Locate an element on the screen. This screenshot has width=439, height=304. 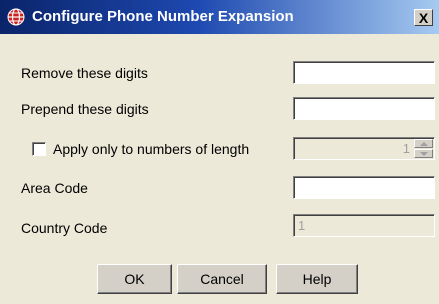
ok-button: OK is located at coordinates (134, 279).